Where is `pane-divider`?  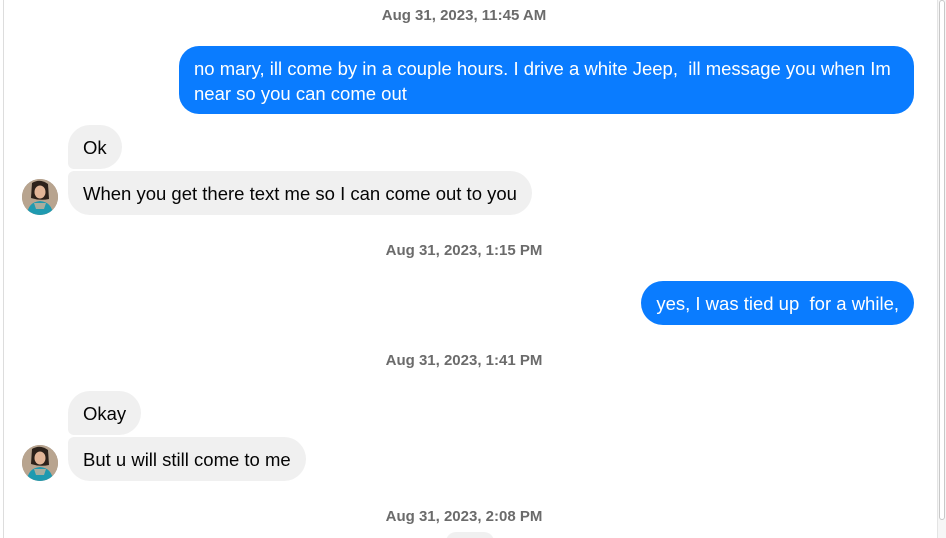 pane-divider is located at coordinates (3, 269).